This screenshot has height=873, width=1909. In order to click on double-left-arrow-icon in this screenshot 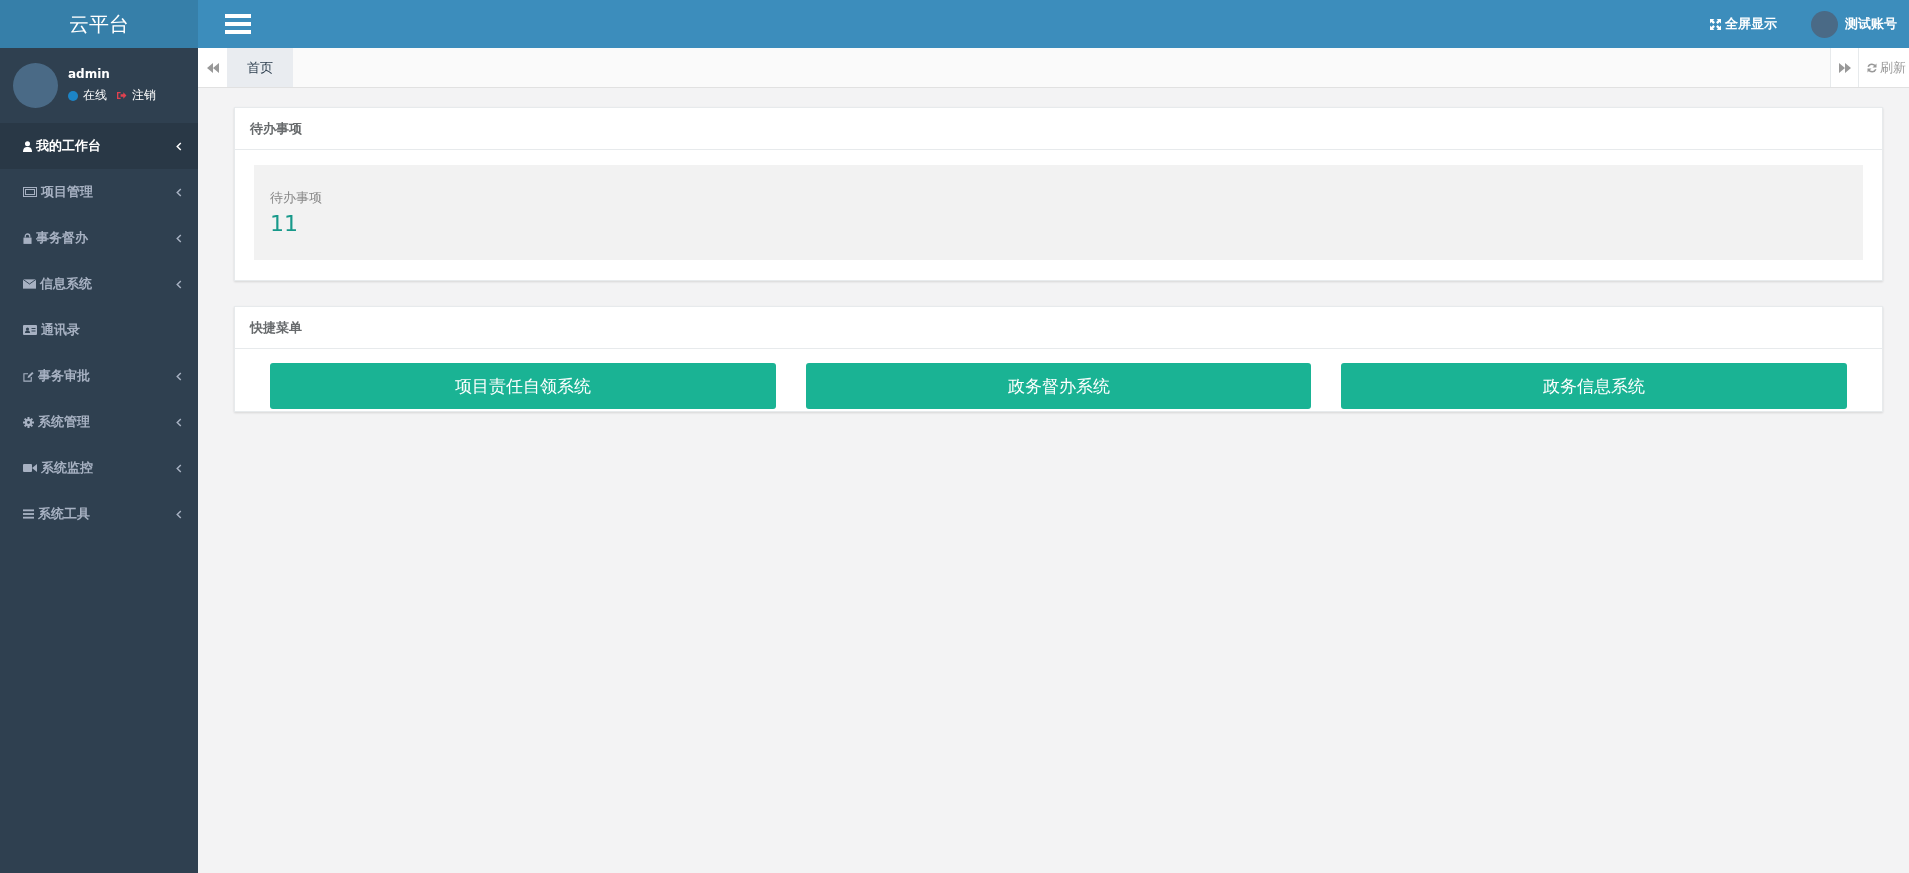, I will do `click(212, 67)`.